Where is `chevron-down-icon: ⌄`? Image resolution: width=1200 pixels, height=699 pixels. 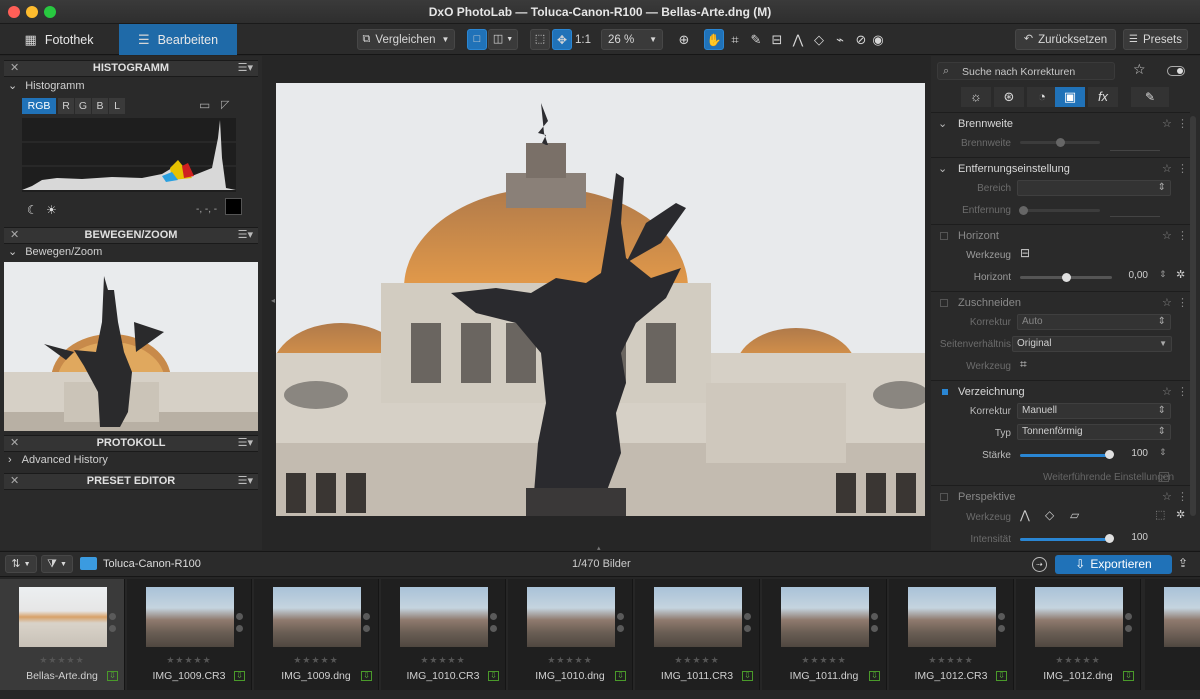 chevron-down-icon: ⌄ is located at coordinates (1164, 477).